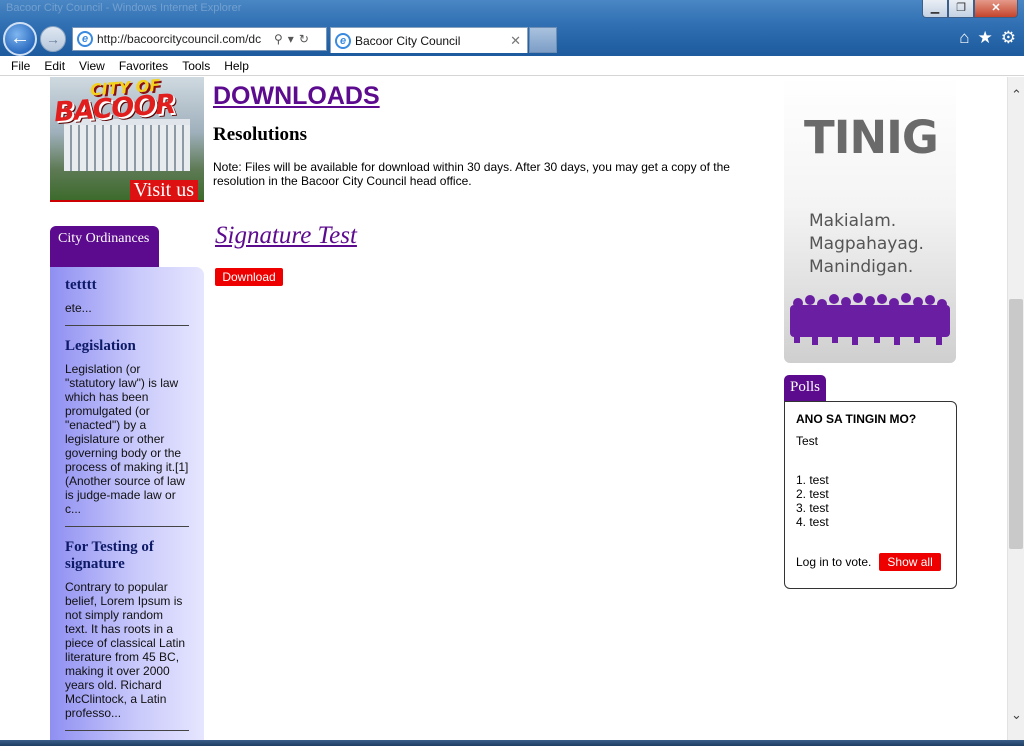  What do you see at coordinates (286, 236) in the screenshot?
I see `document-link: Signature Test` at bounding box center [286, 236].